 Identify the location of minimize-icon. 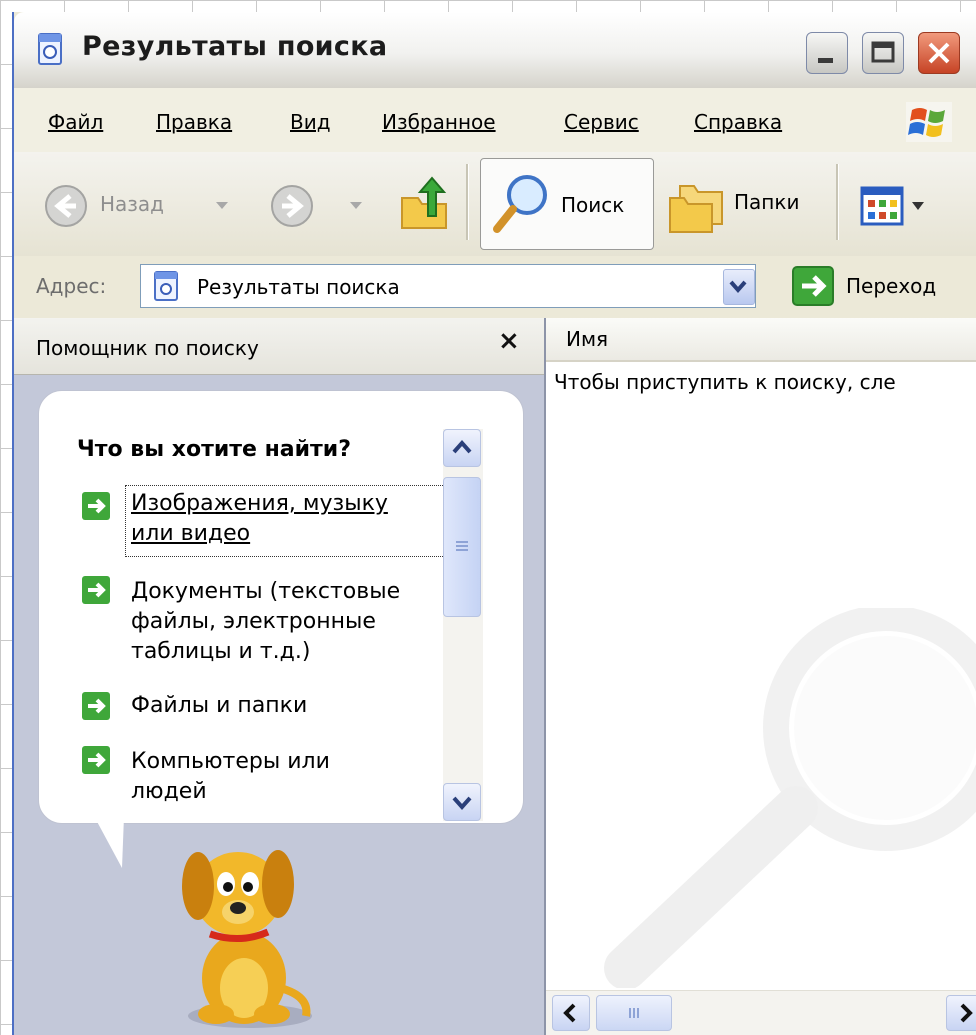
(825, 60).